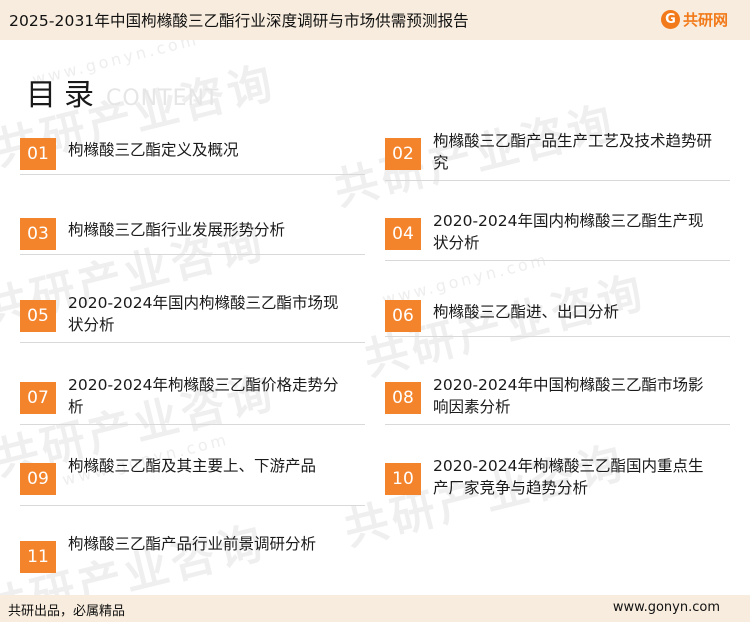 Image resolution: width=750 pixels, height=622 pixels. Describe the element at coordinates (38, 557) in the screenshot. I see `toc-number-badge: 11` at that location.